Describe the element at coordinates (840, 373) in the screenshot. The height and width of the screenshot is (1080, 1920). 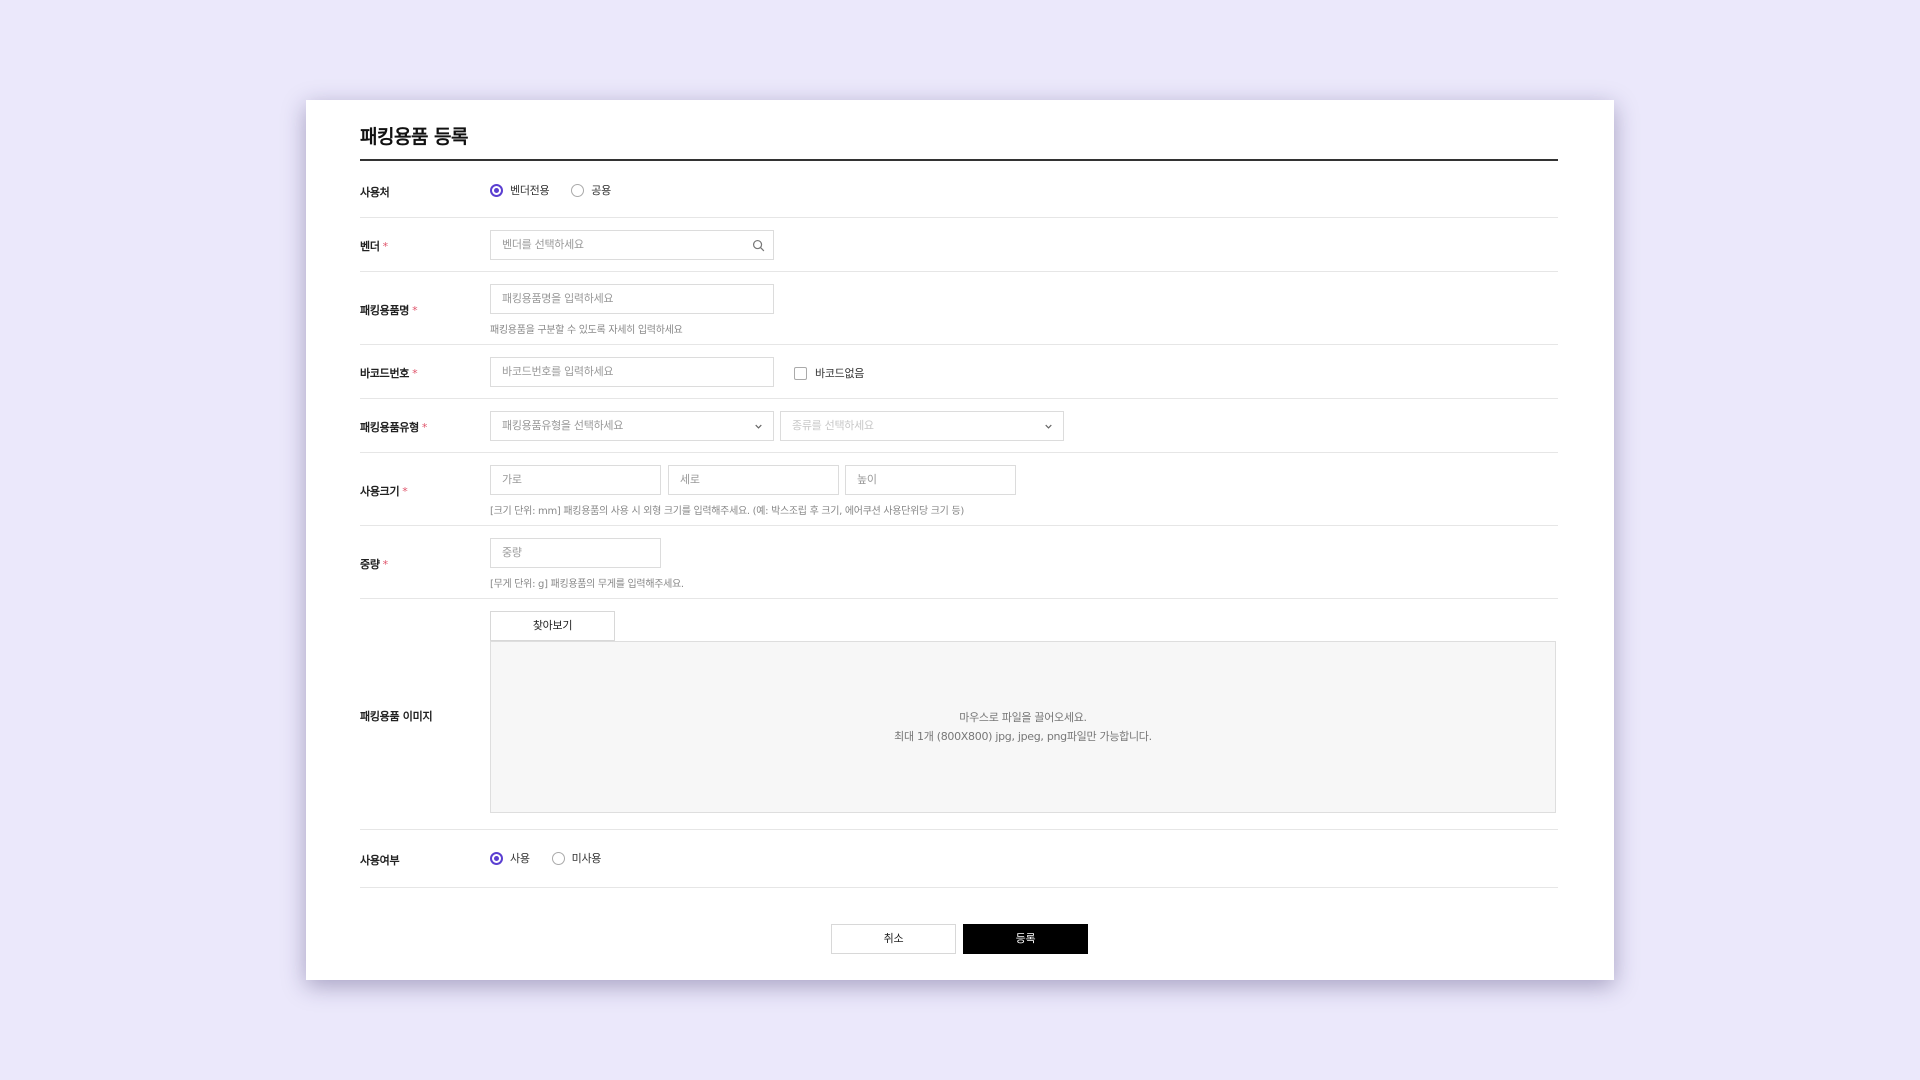
I see `no-barcode-label: 바코드없음` at that location.